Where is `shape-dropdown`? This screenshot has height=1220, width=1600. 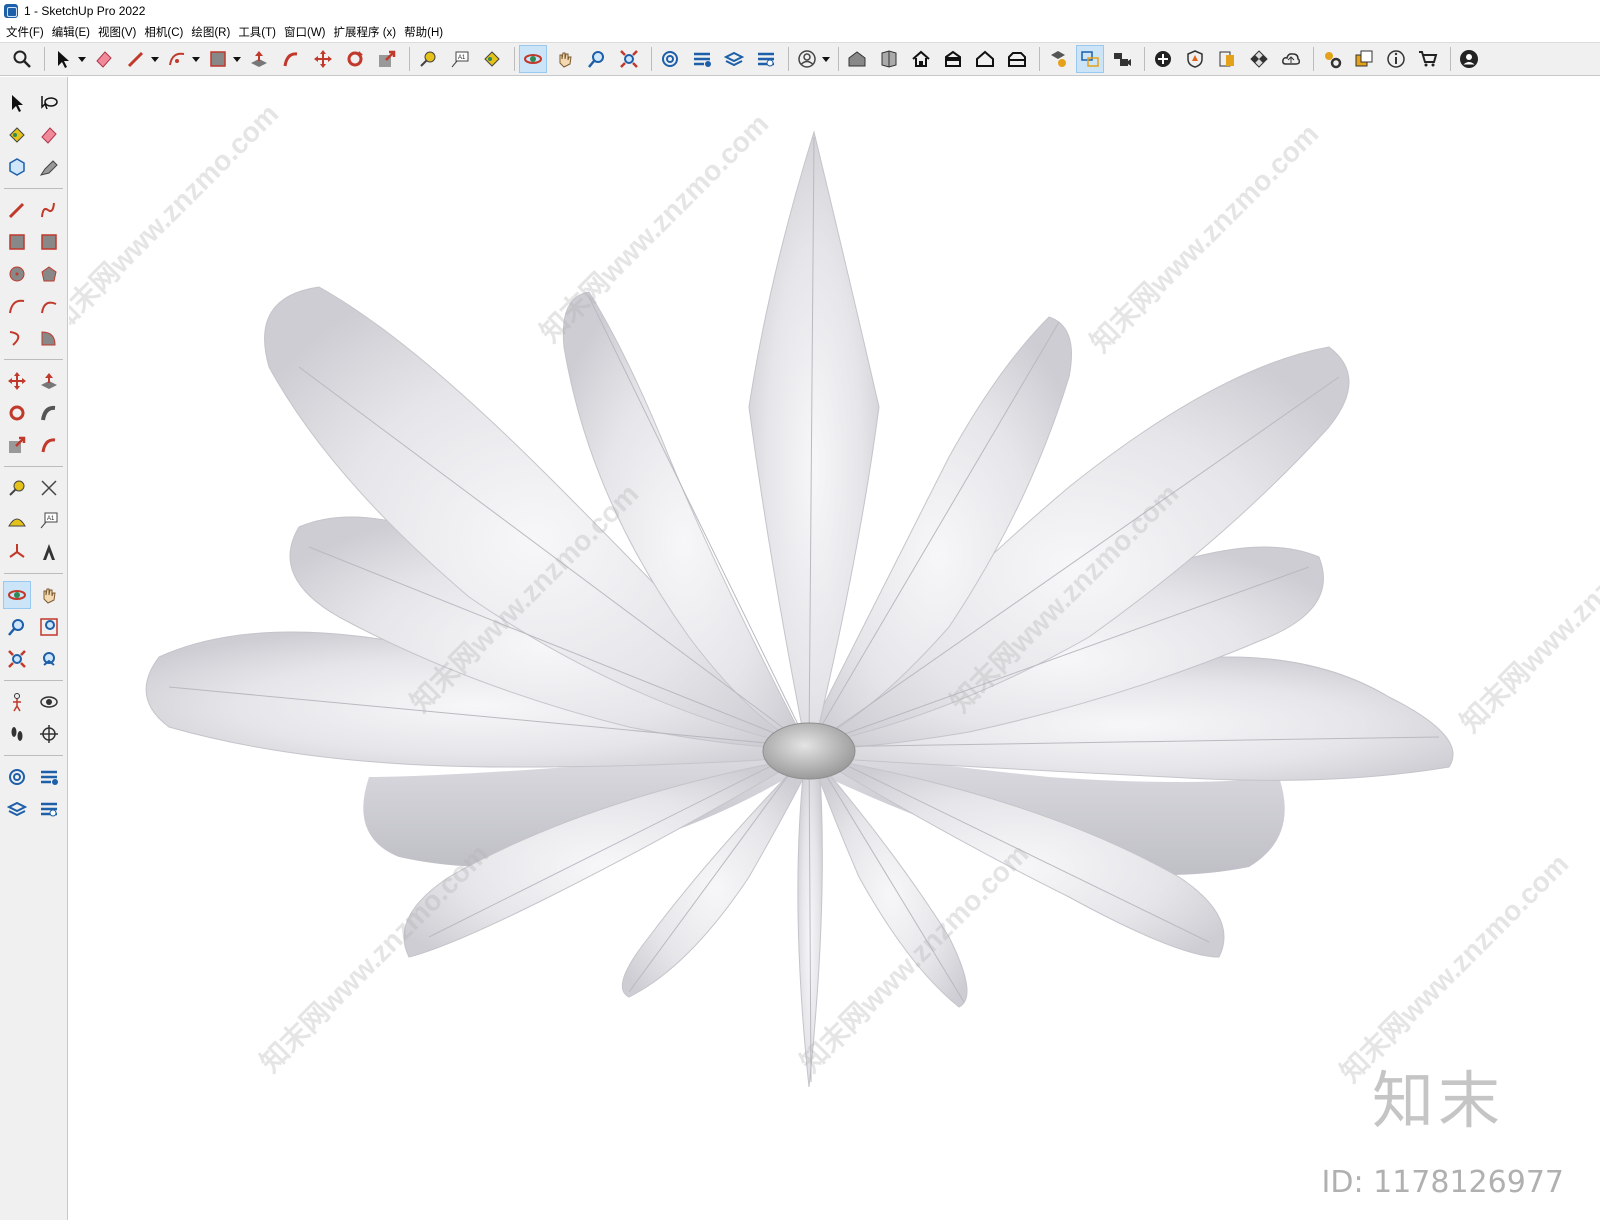 shape-dropdown is located at coordinates (237, 59).